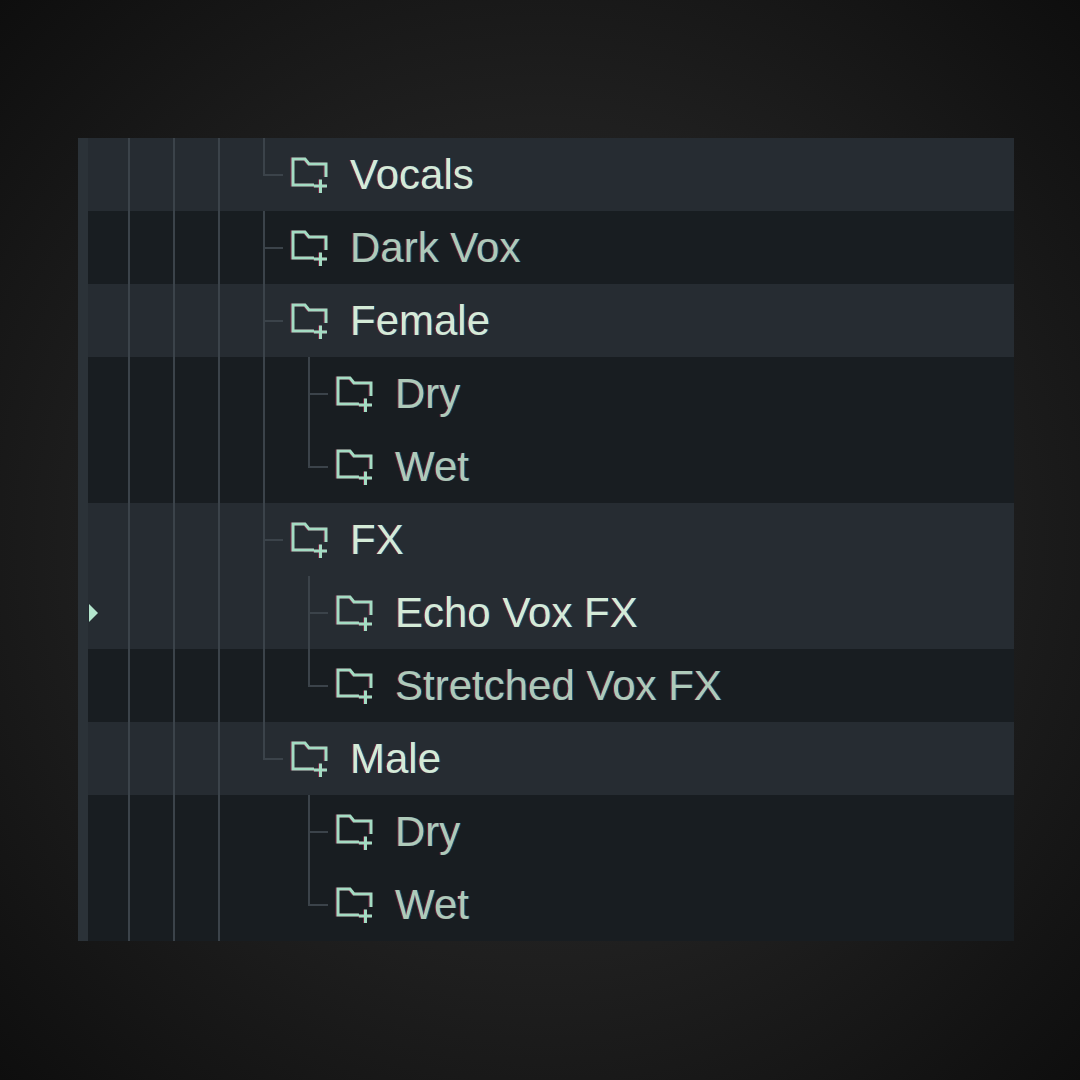  Describe the element at coordinates (551, 612) in the screenshot. I see `folder-row: Echo Vox FX` at that location.